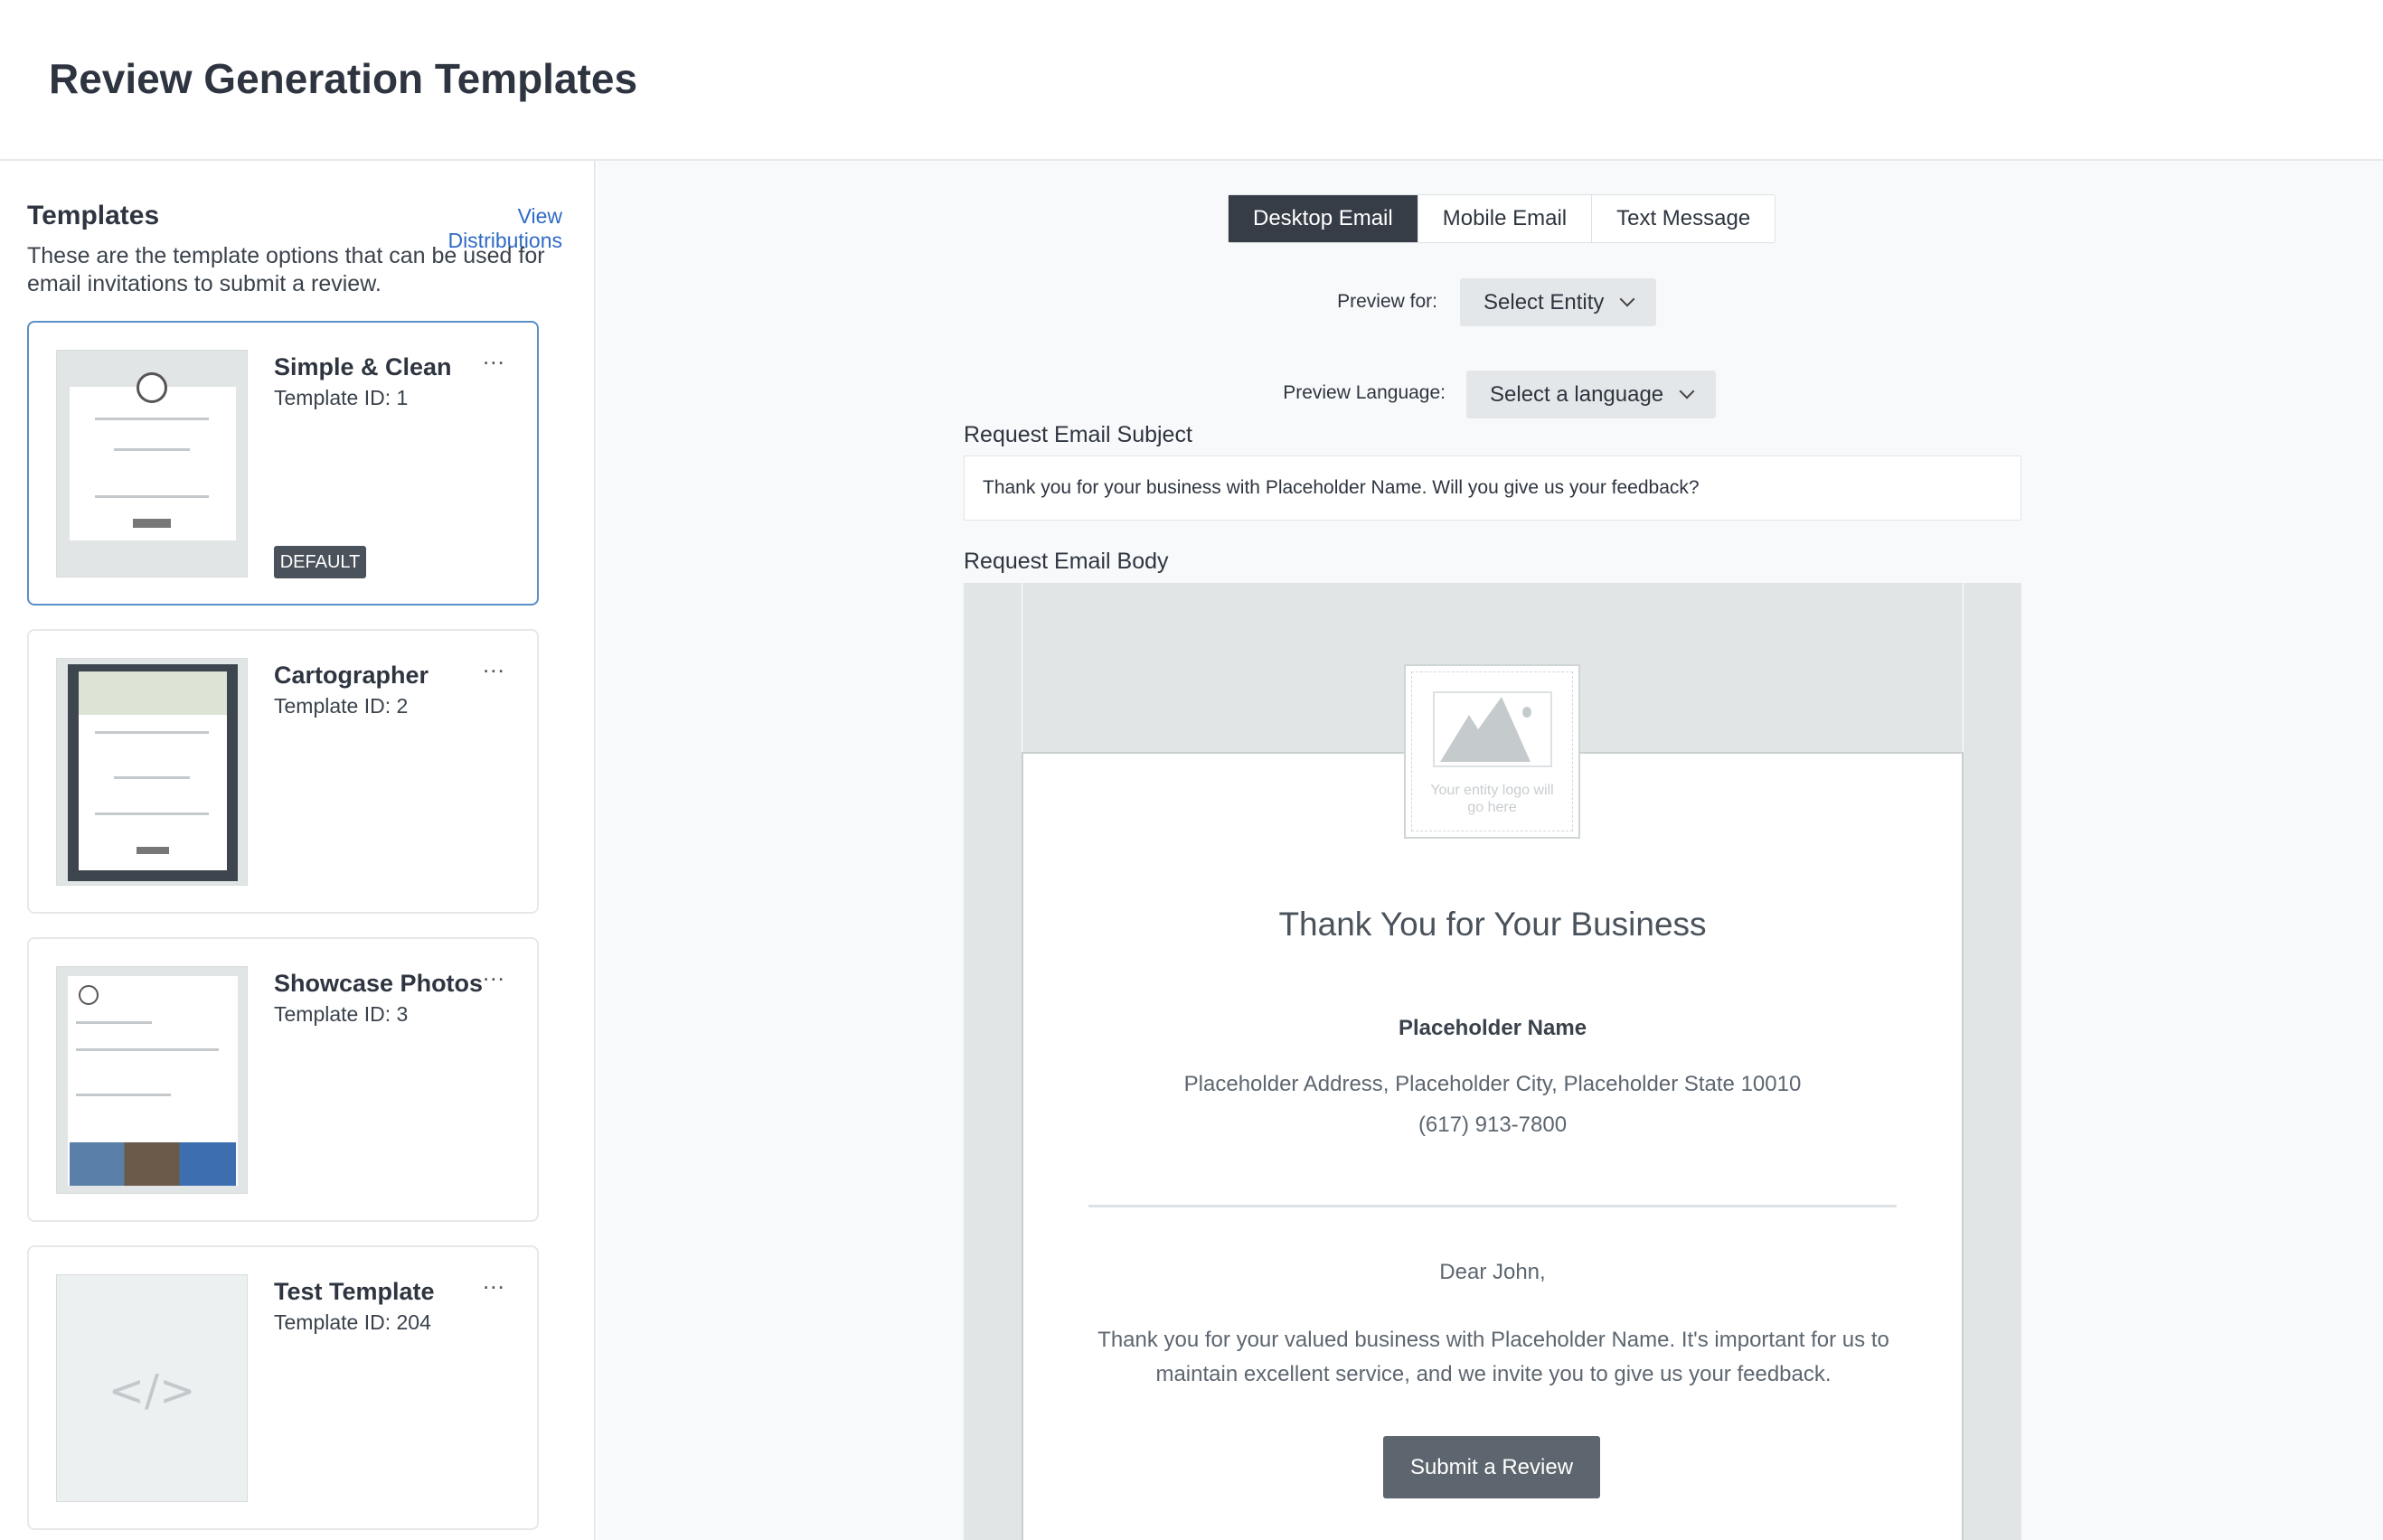 The width and height of the screenshot is (2383, 1540). Describe the element at coordinates (352, 1322) in the screenshot. I see `template-id: Template ID: 204` at that location.